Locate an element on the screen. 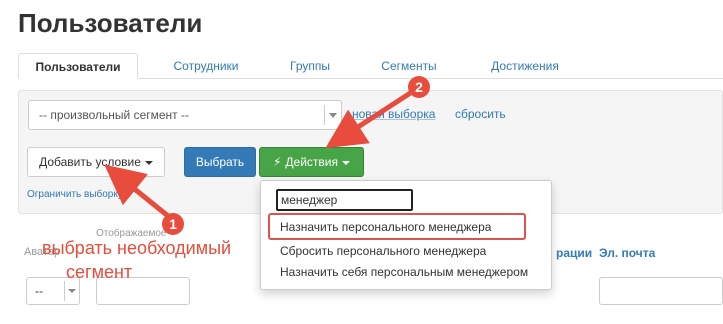  arrow-to-actions is located at coordinates (371, 118).